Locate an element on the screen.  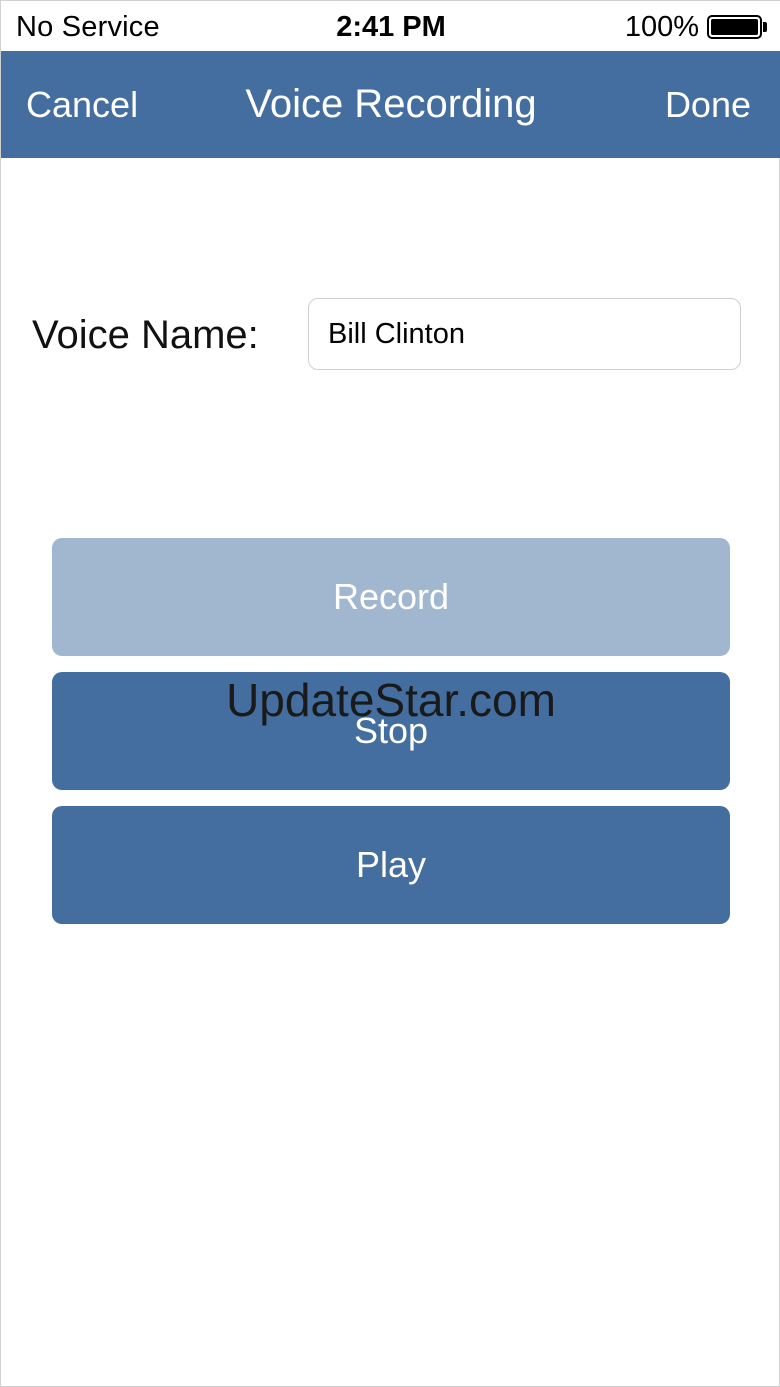
navigation-bar: Cancel Voice Recording Done is located at coordinates (390, 104).